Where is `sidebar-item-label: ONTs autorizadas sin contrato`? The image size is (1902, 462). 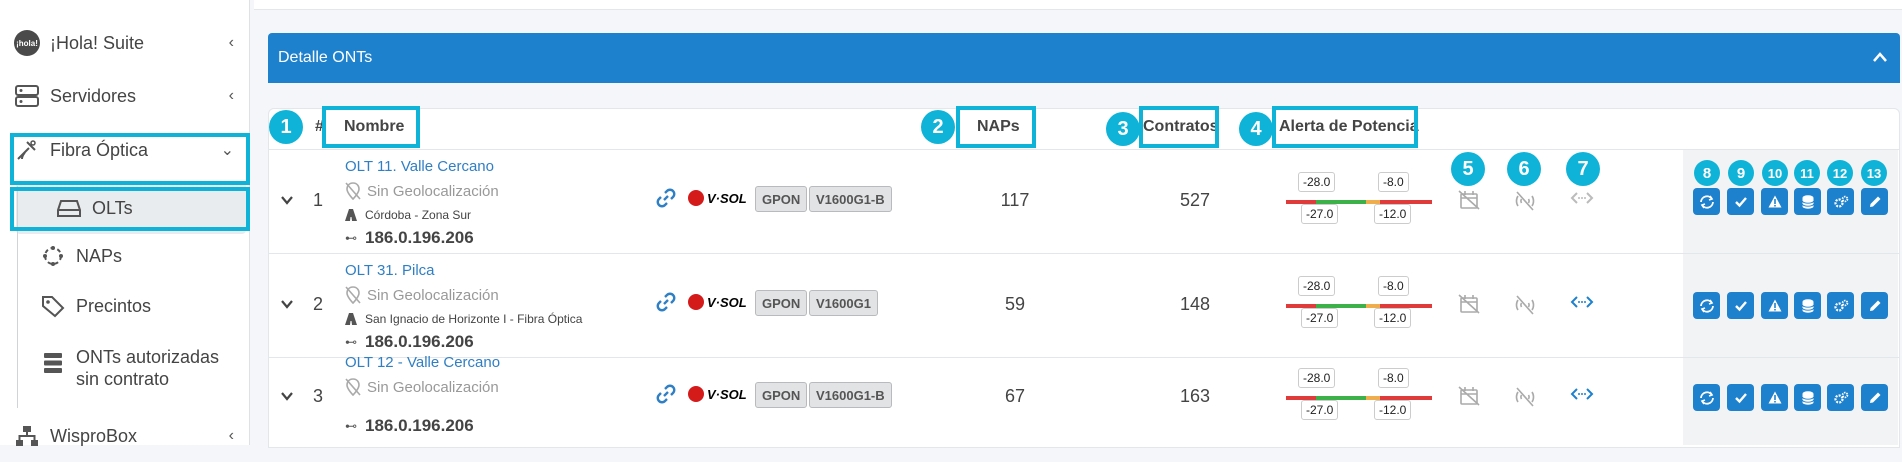
sidebar-item-label: ONTs autorizadas sin contrato is located at coordinates (148, 368).